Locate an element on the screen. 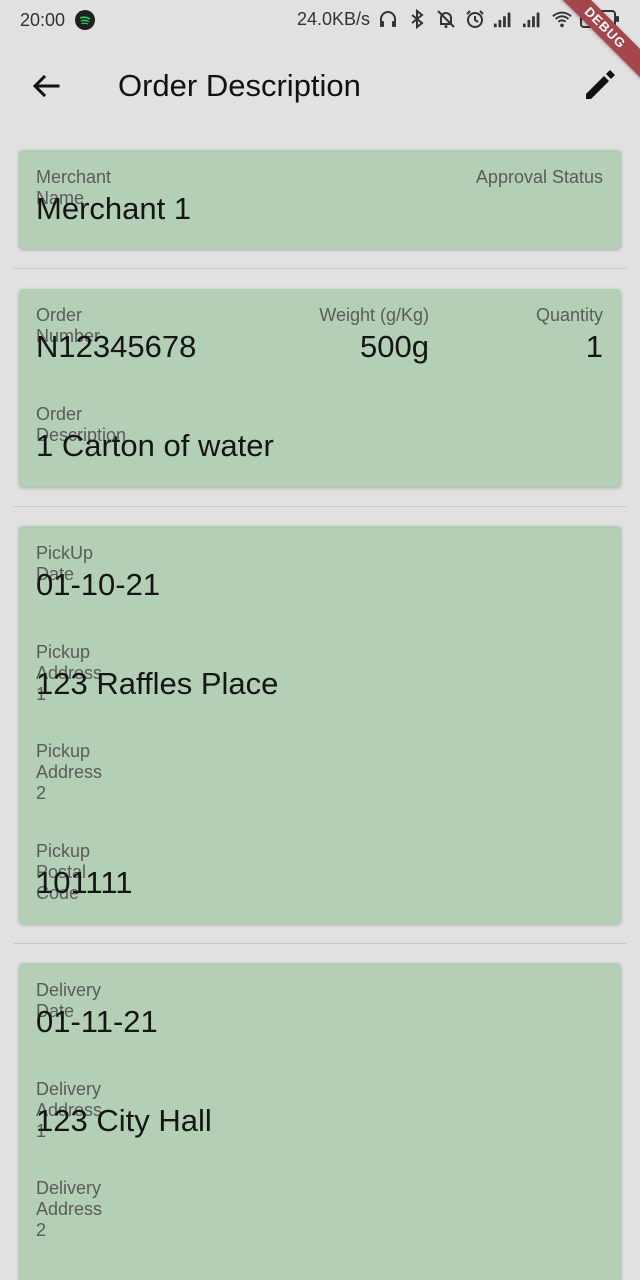 This screenshot has width=640, height=1280. order-description-value: 1 Carton of water is located at coordinates (155, 445).